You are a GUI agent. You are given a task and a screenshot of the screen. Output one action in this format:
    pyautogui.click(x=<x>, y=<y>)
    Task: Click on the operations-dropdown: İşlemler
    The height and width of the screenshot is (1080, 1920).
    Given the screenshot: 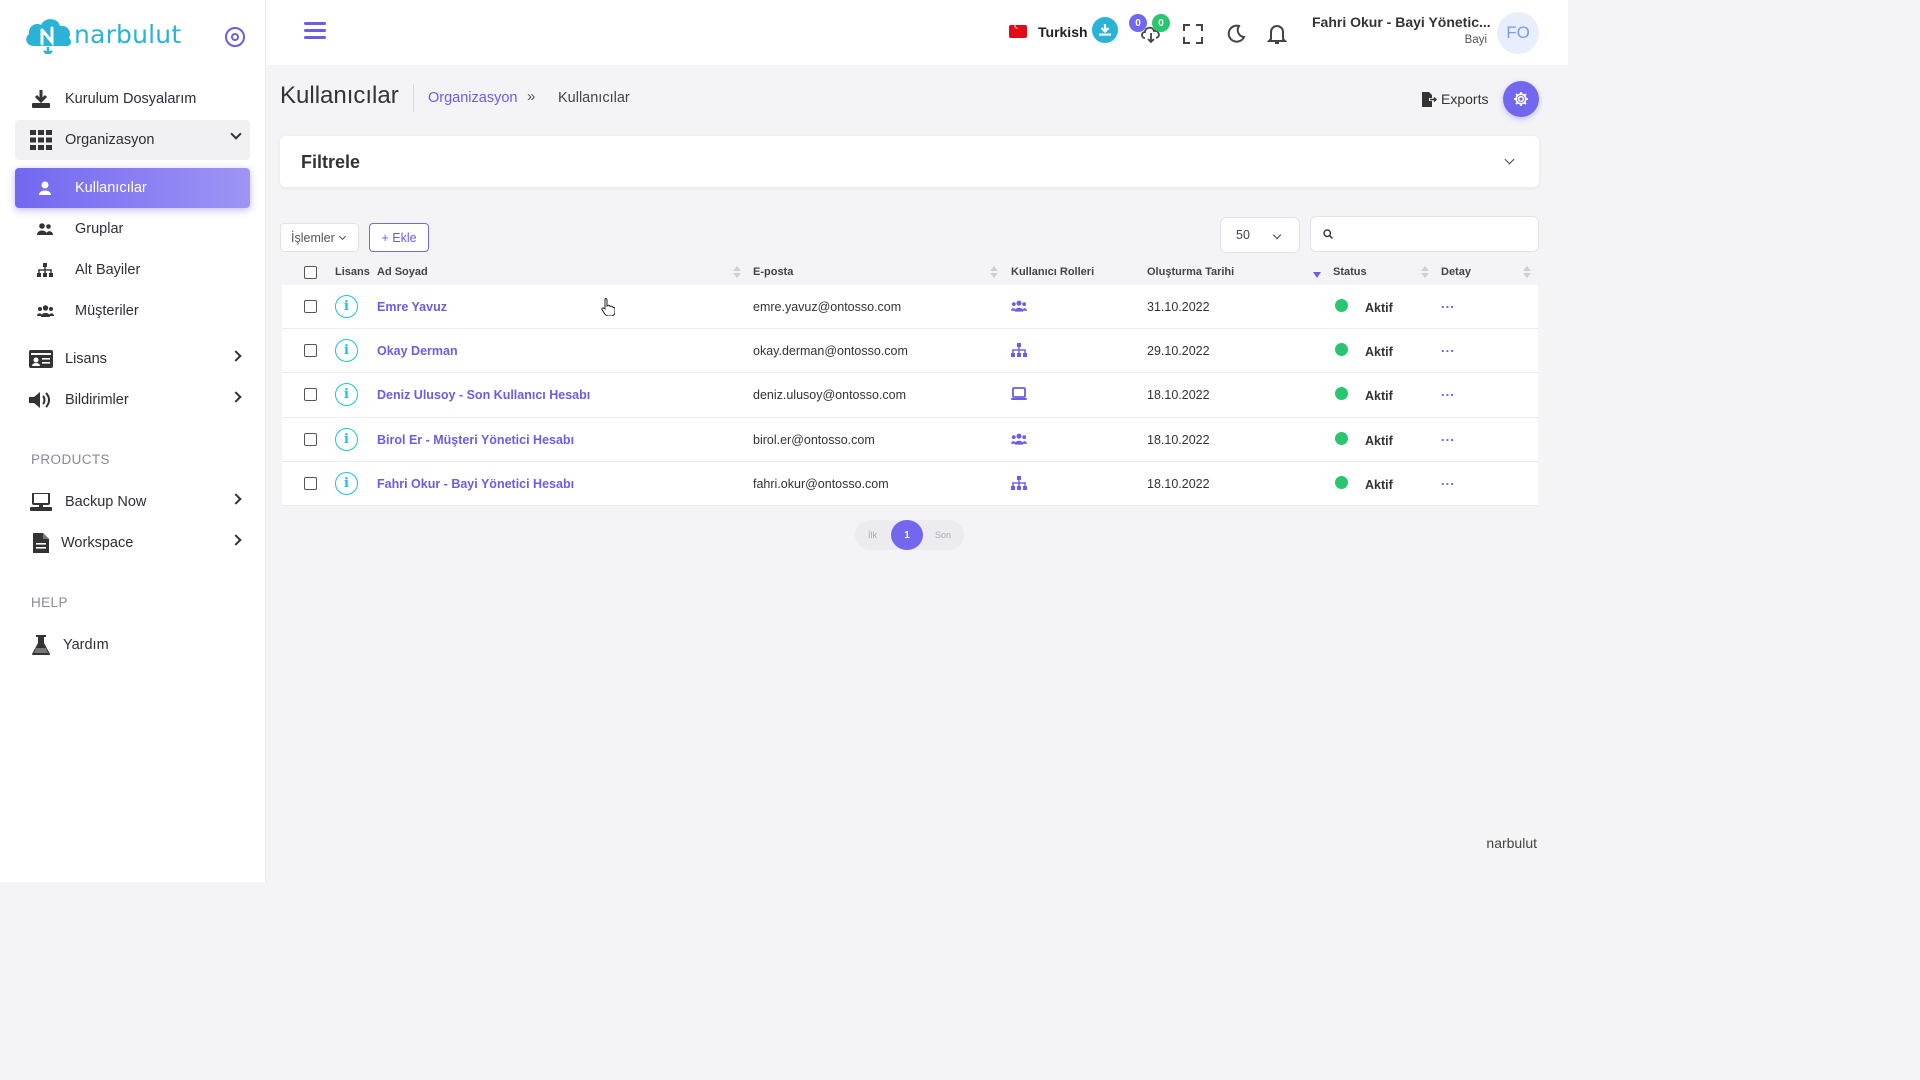 What is the action you would take?
    pyautogui.click(x=319, y=237)
    